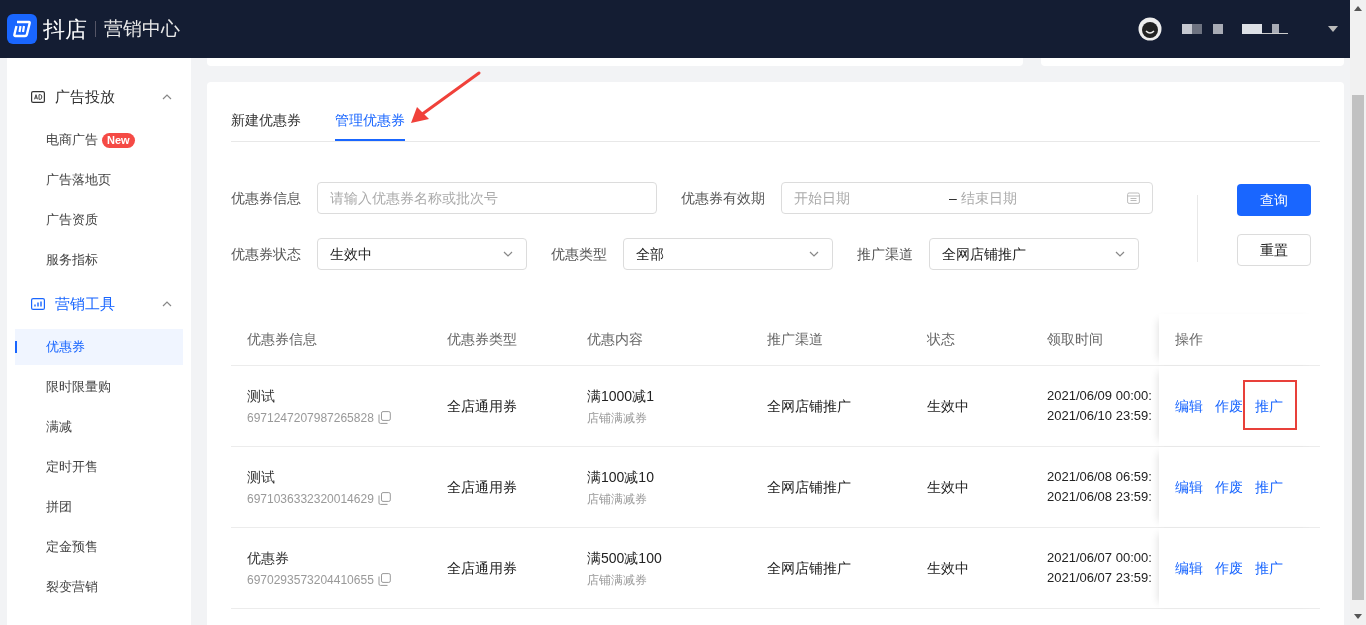 The width and height of the screenshot is (1366, 625). I want to click on sidebar-item: 裂变营销, so click(99, 587).